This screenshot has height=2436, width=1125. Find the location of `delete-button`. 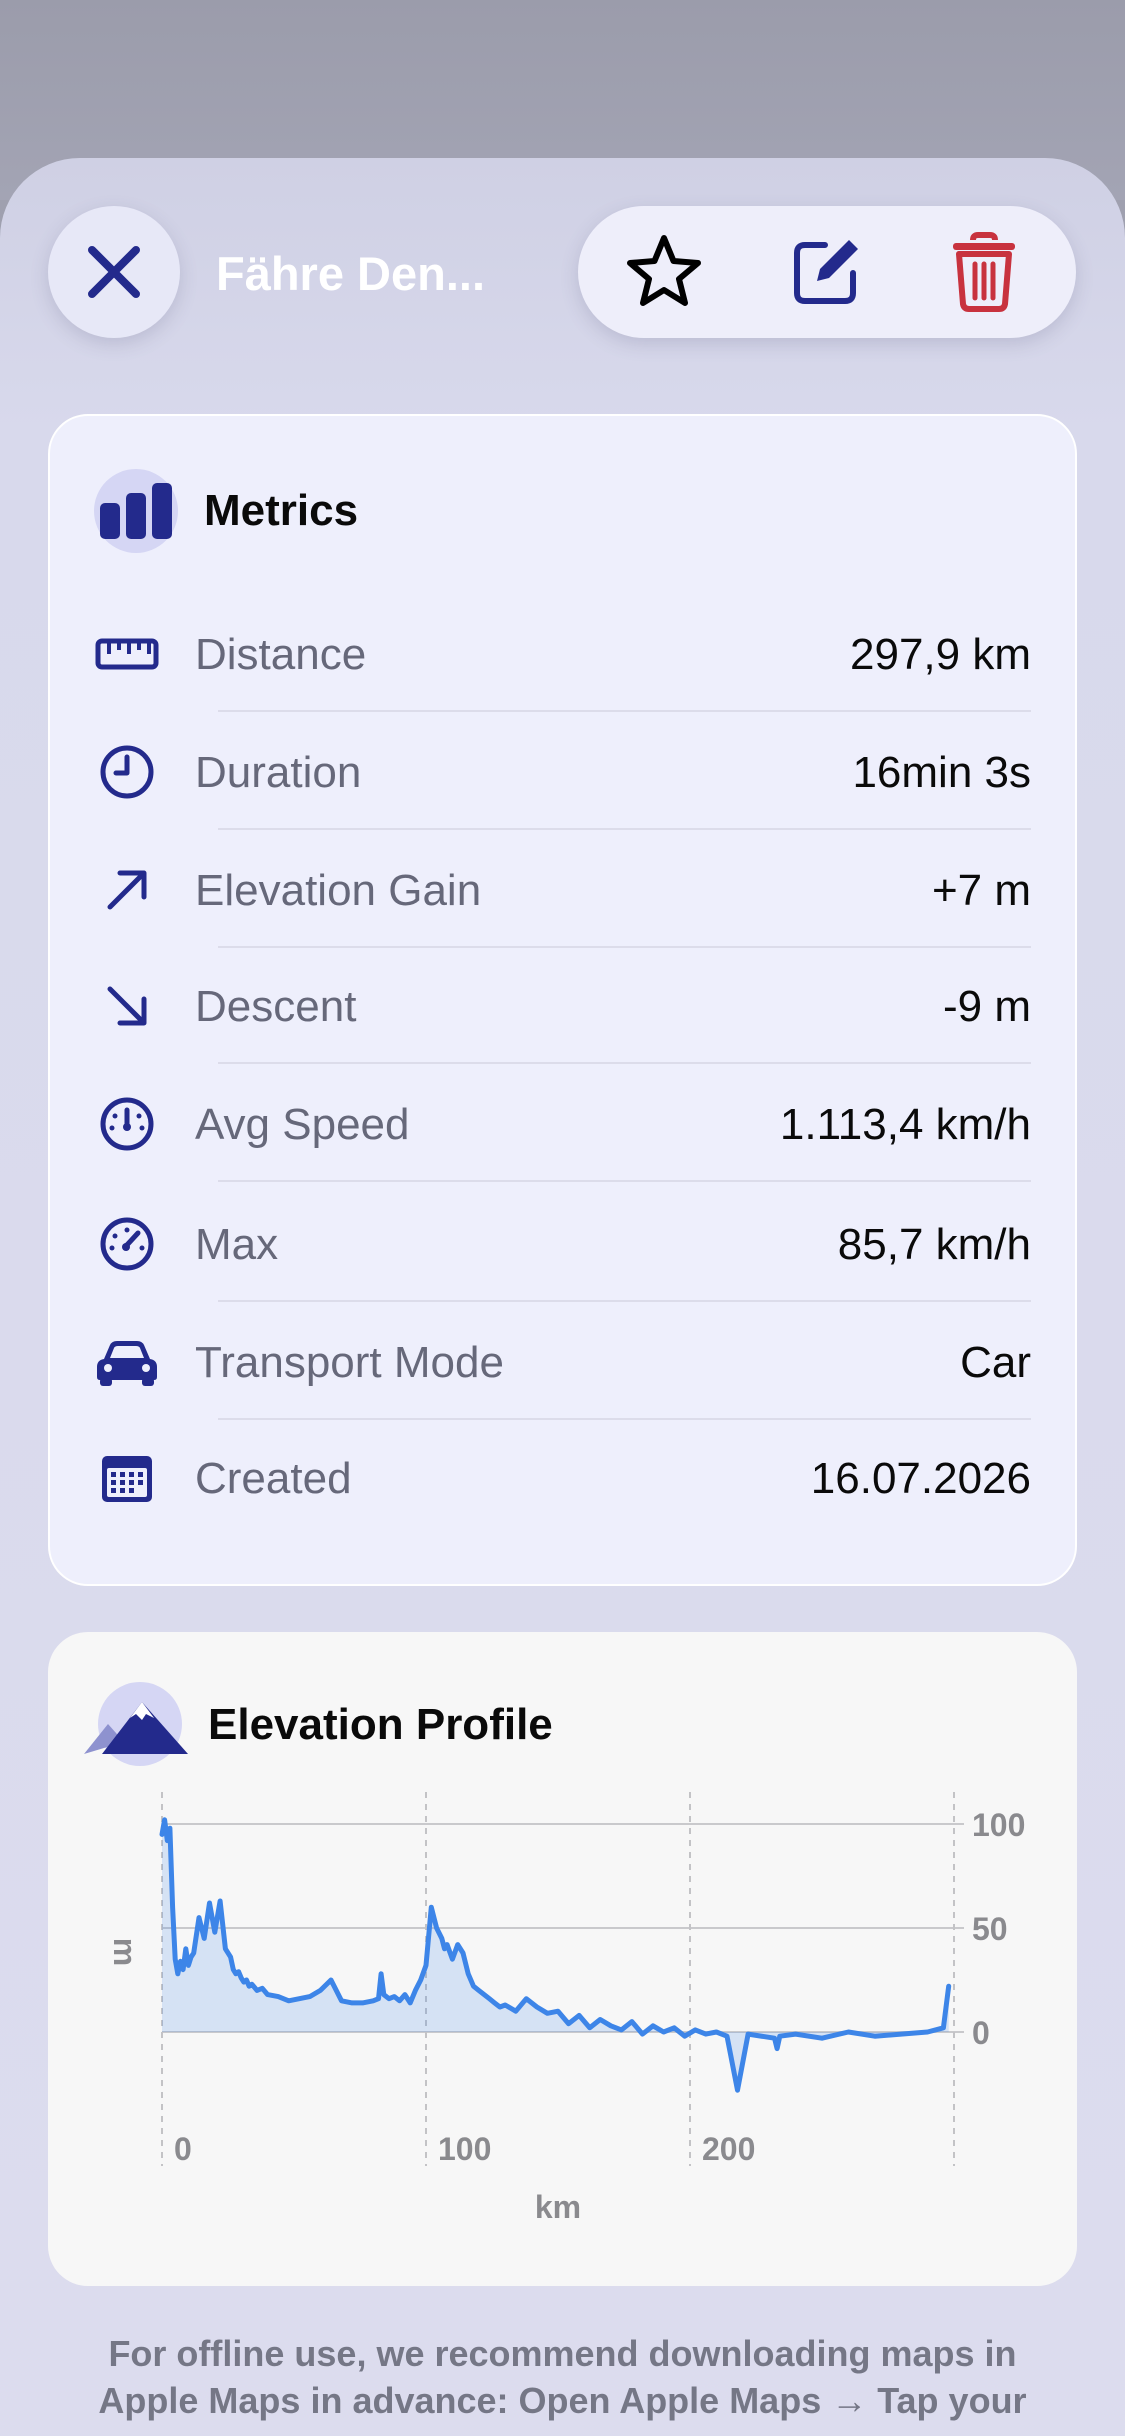

delete-button is located at coordinates (984, 272).